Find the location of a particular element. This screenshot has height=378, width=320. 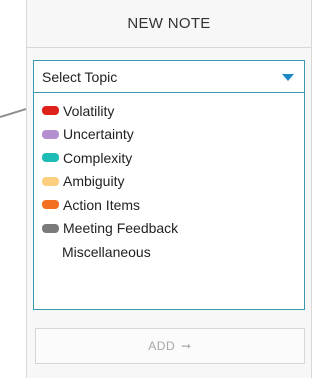

topic-option-miscellaneous: Miscellaneous is located at coordinates (169, 252).